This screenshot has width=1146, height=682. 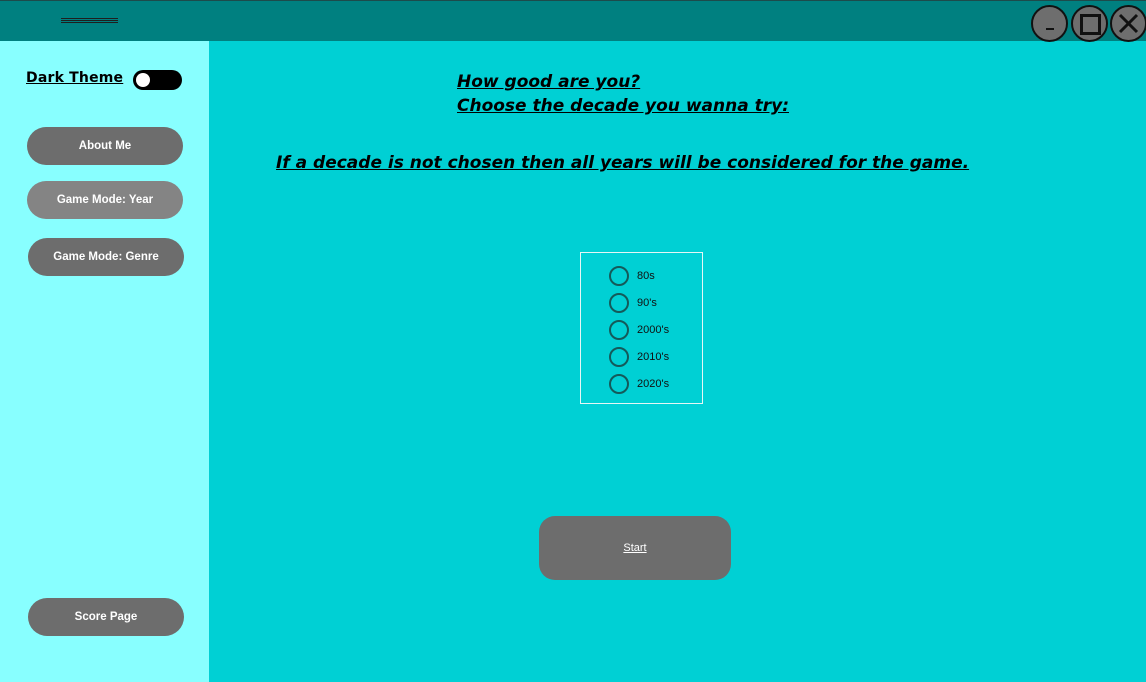 I want to click on page-heading: How good are you?, so click(x=549, y=82).